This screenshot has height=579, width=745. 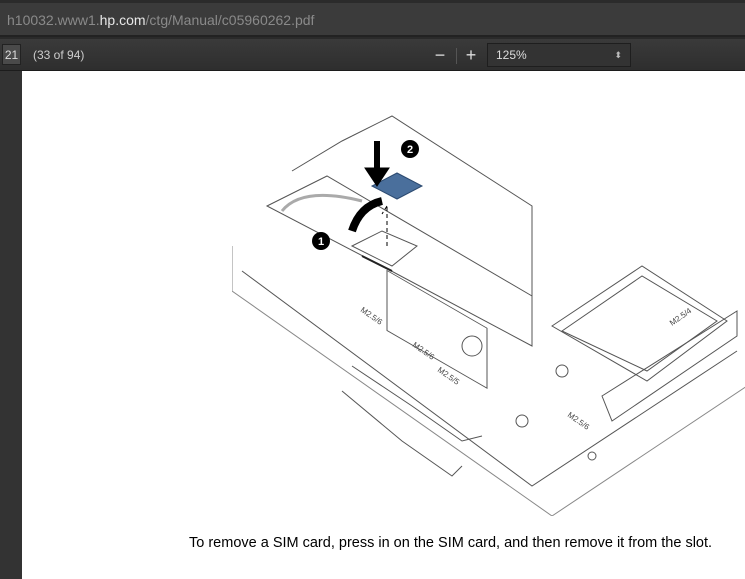 I want to click on zoom-out-button: −, so click(x=440, y=55).